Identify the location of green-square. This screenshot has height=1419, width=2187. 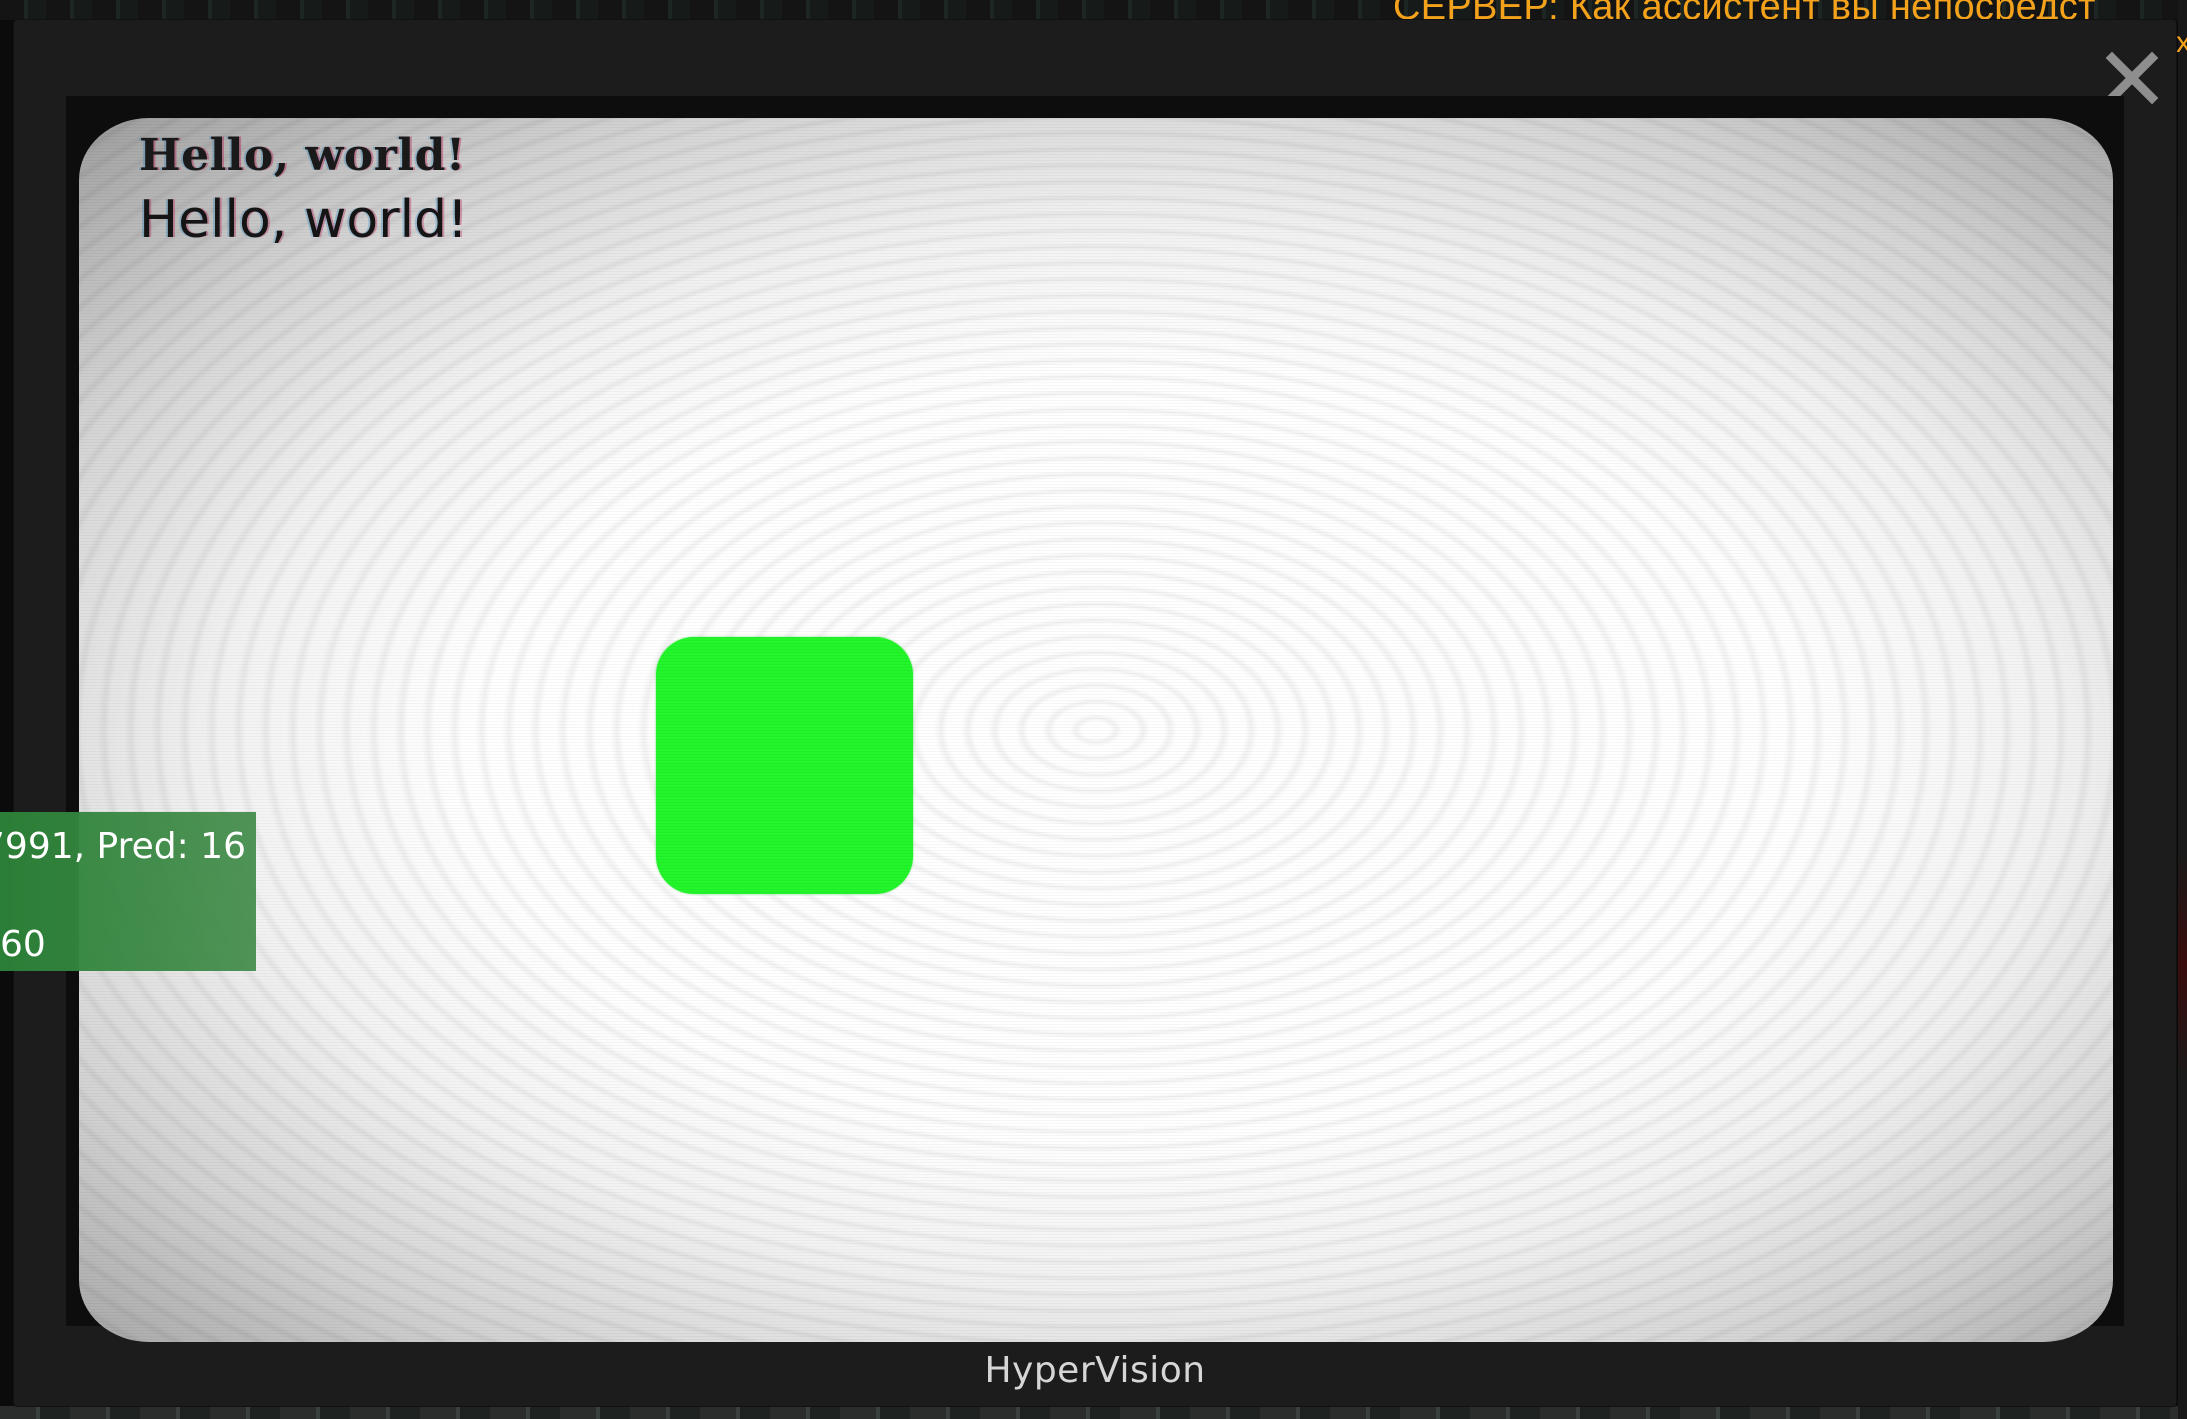
(784, 765).